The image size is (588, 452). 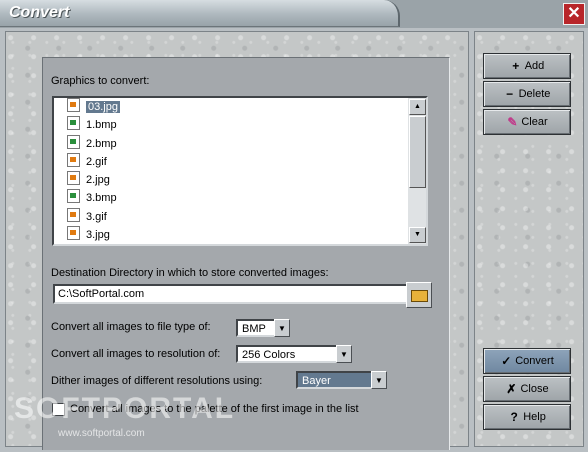 I want to click on title-bar: Convert ✕, so click(x=294, y=14).